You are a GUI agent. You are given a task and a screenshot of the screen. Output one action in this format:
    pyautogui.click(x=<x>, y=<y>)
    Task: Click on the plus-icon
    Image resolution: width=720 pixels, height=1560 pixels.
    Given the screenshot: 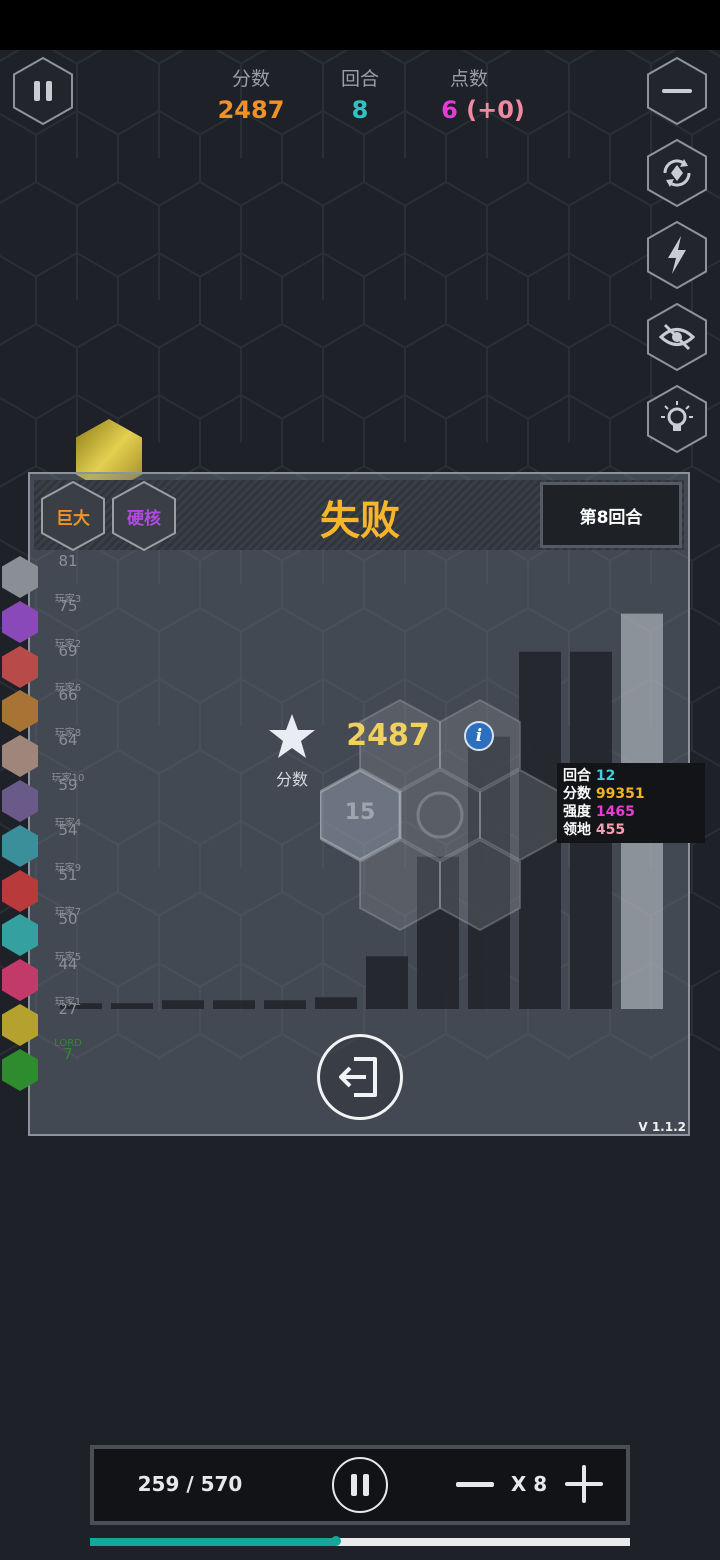 What is the action you would take?
    pyautogui.click(x=584, y=1484)
    